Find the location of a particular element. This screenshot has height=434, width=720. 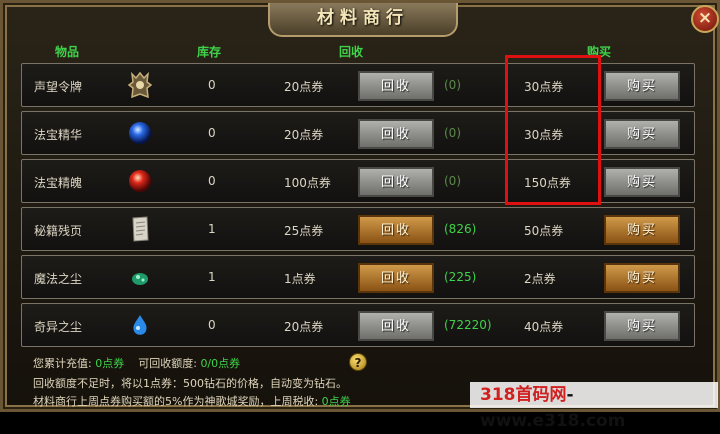

close-button: × is located at coordinates (705, 19).